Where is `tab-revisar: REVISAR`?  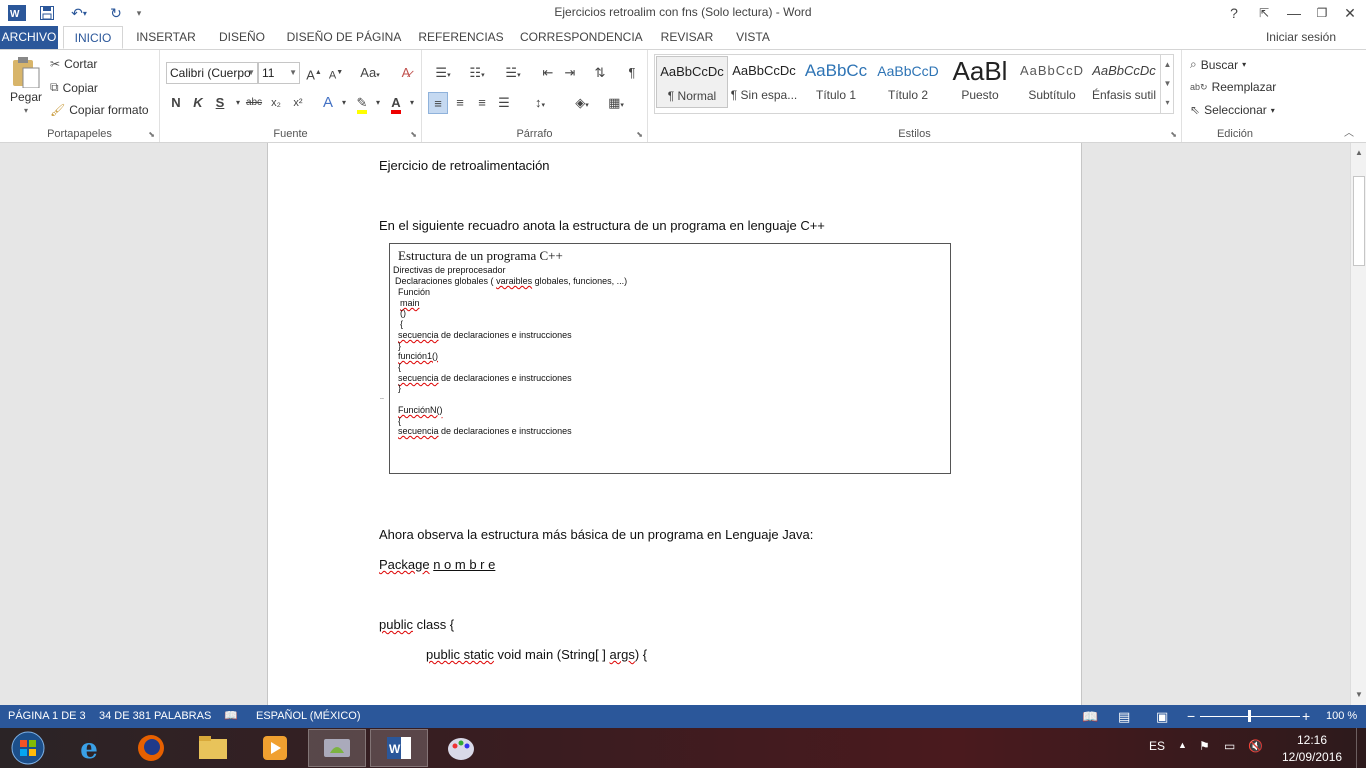
tab-revisar: REVISAR is located at coordinates (687, 37).